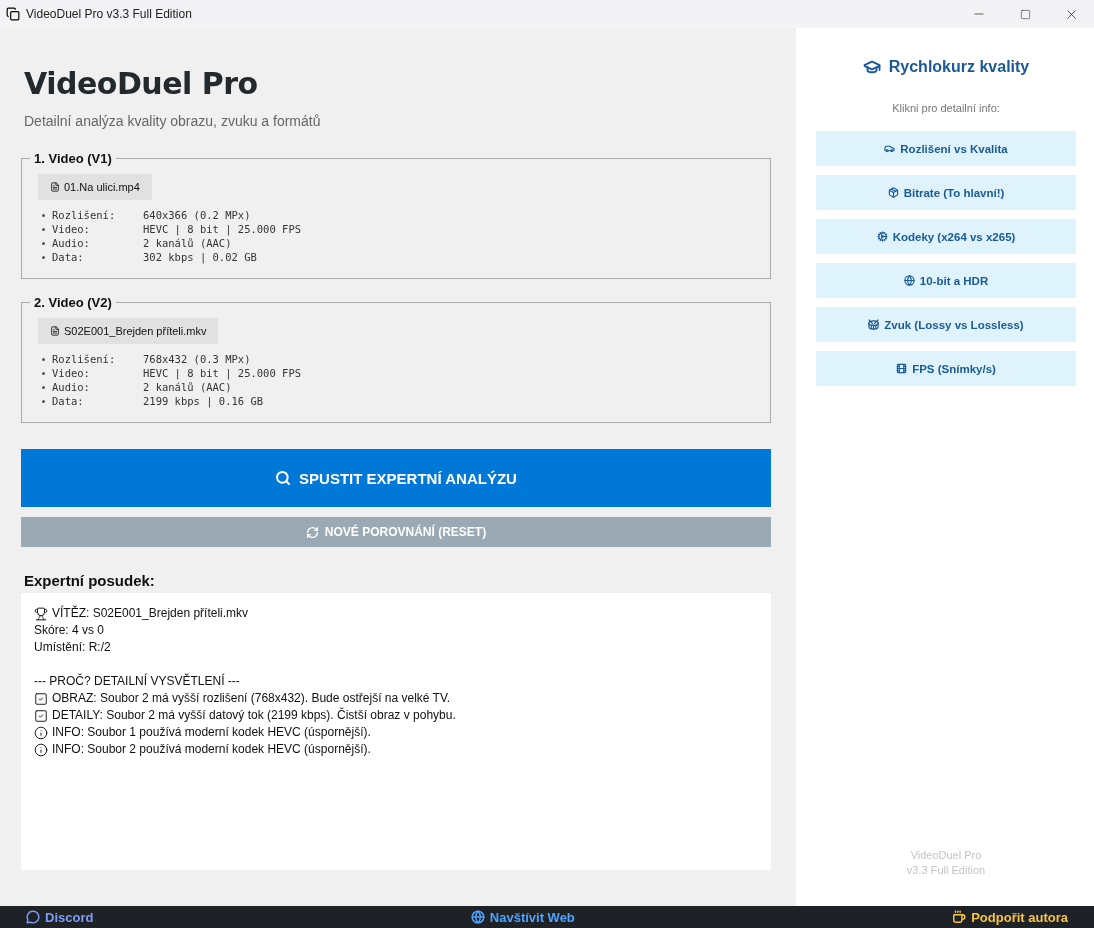 This screenshot has height=928, width=1094. Describe the element at coordinates (946, 324) in the screenshot. I see `topic-button: Zvuk (Lossy vs Lossless)` at that location.